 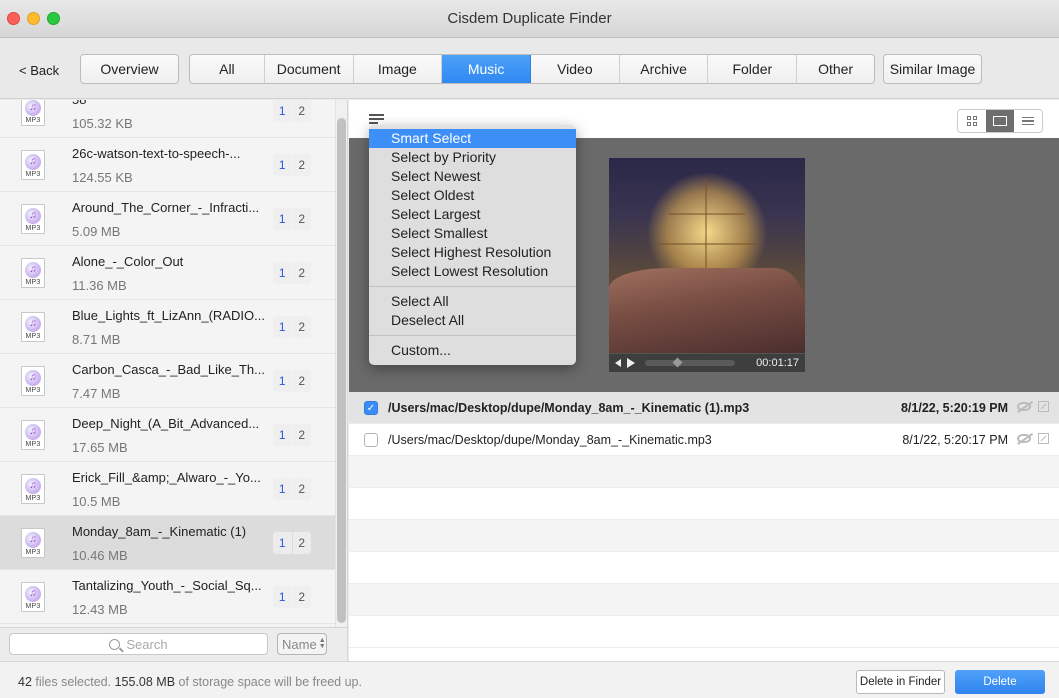 What do you see at coordinates (472, 301) in the screenshot?
I see `menu-item-select-all: Select All` at bounding box center [472, 301].